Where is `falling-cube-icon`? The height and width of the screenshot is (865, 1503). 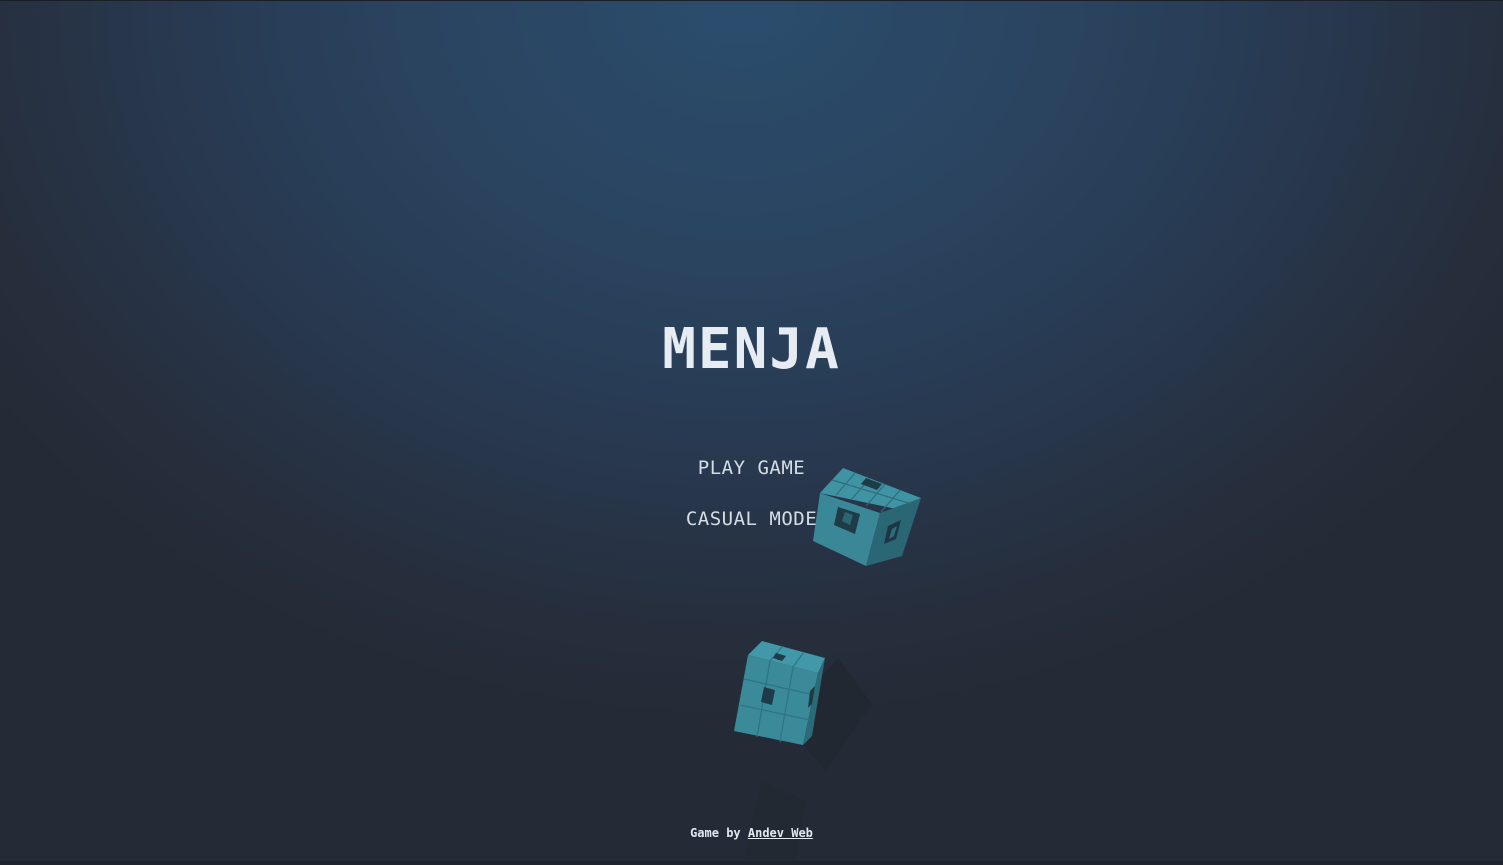 falling-cube-icon is located at coordinates (779, 693).